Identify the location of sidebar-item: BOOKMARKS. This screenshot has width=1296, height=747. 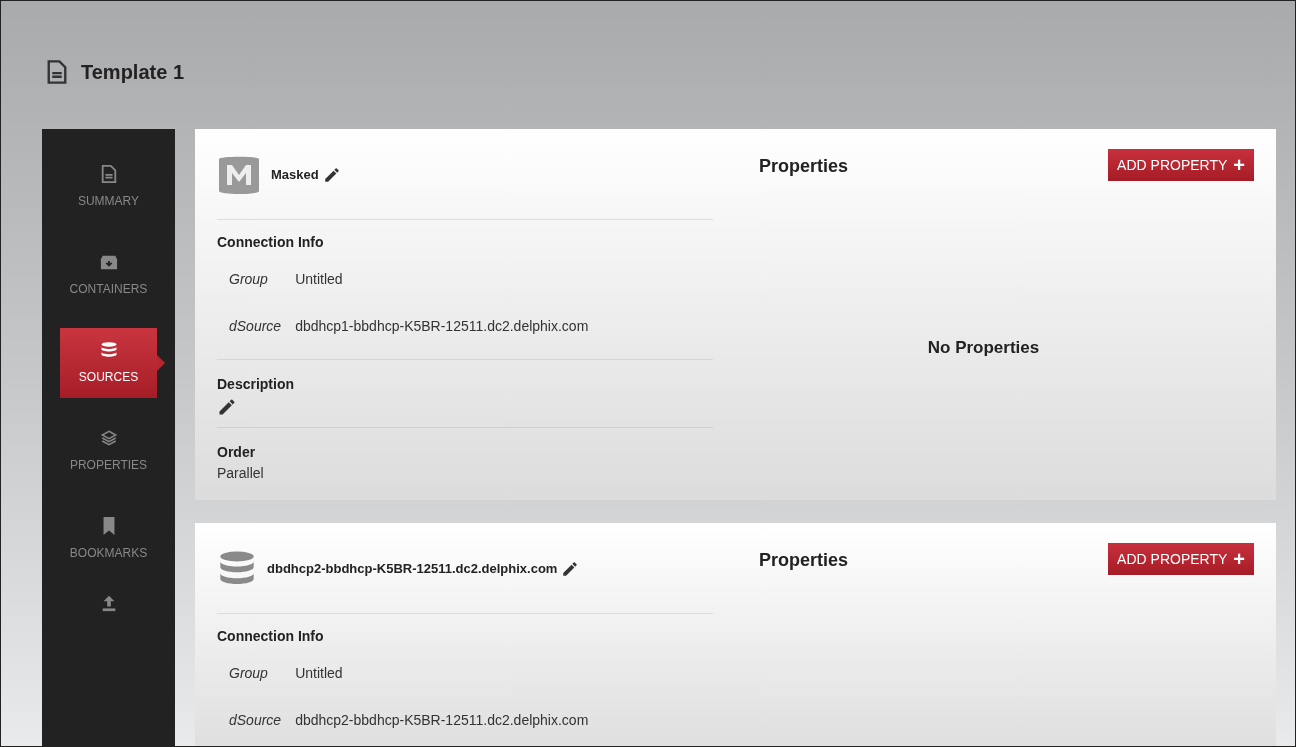
(108, 539).